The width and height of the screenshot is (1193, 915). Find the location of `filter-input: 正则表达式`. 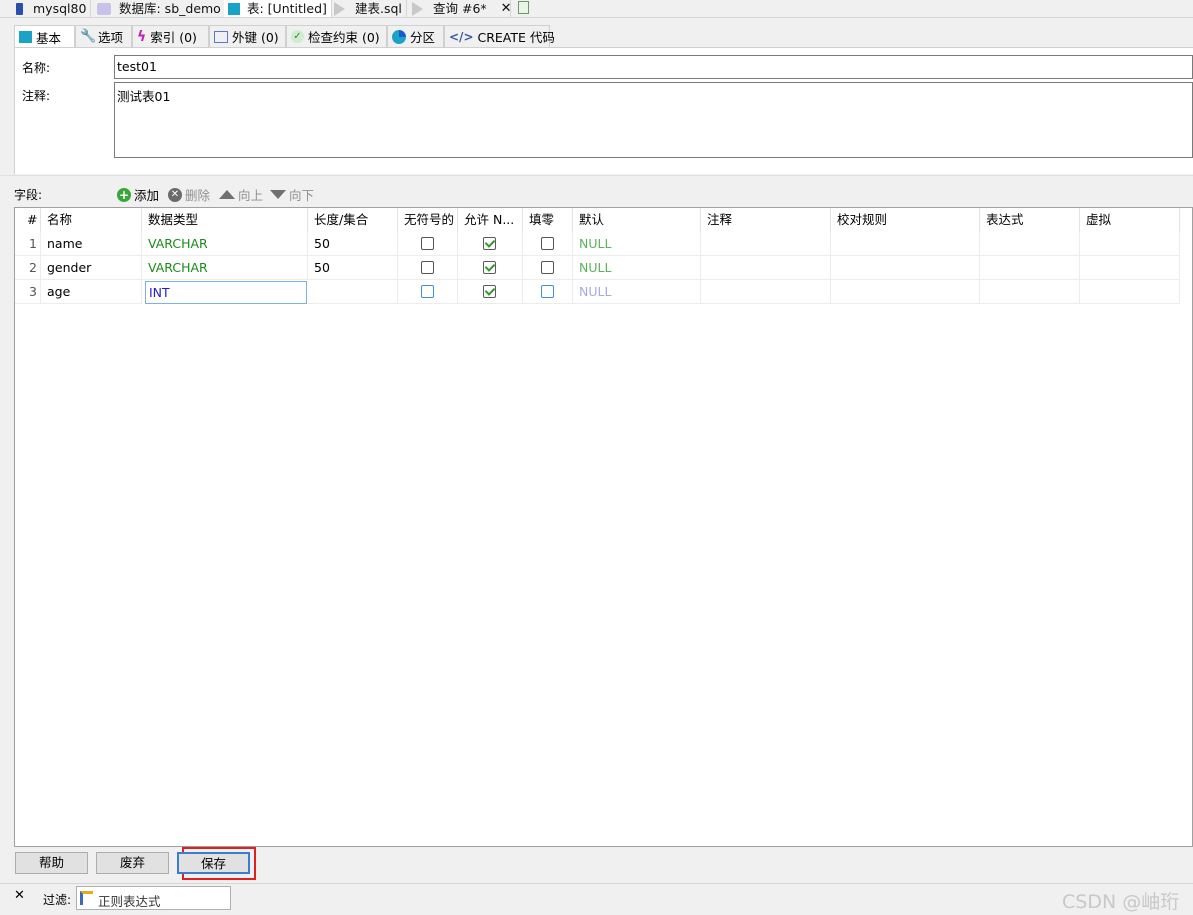

filter-input: 正则表达式 is located at coordinates (153, 898).